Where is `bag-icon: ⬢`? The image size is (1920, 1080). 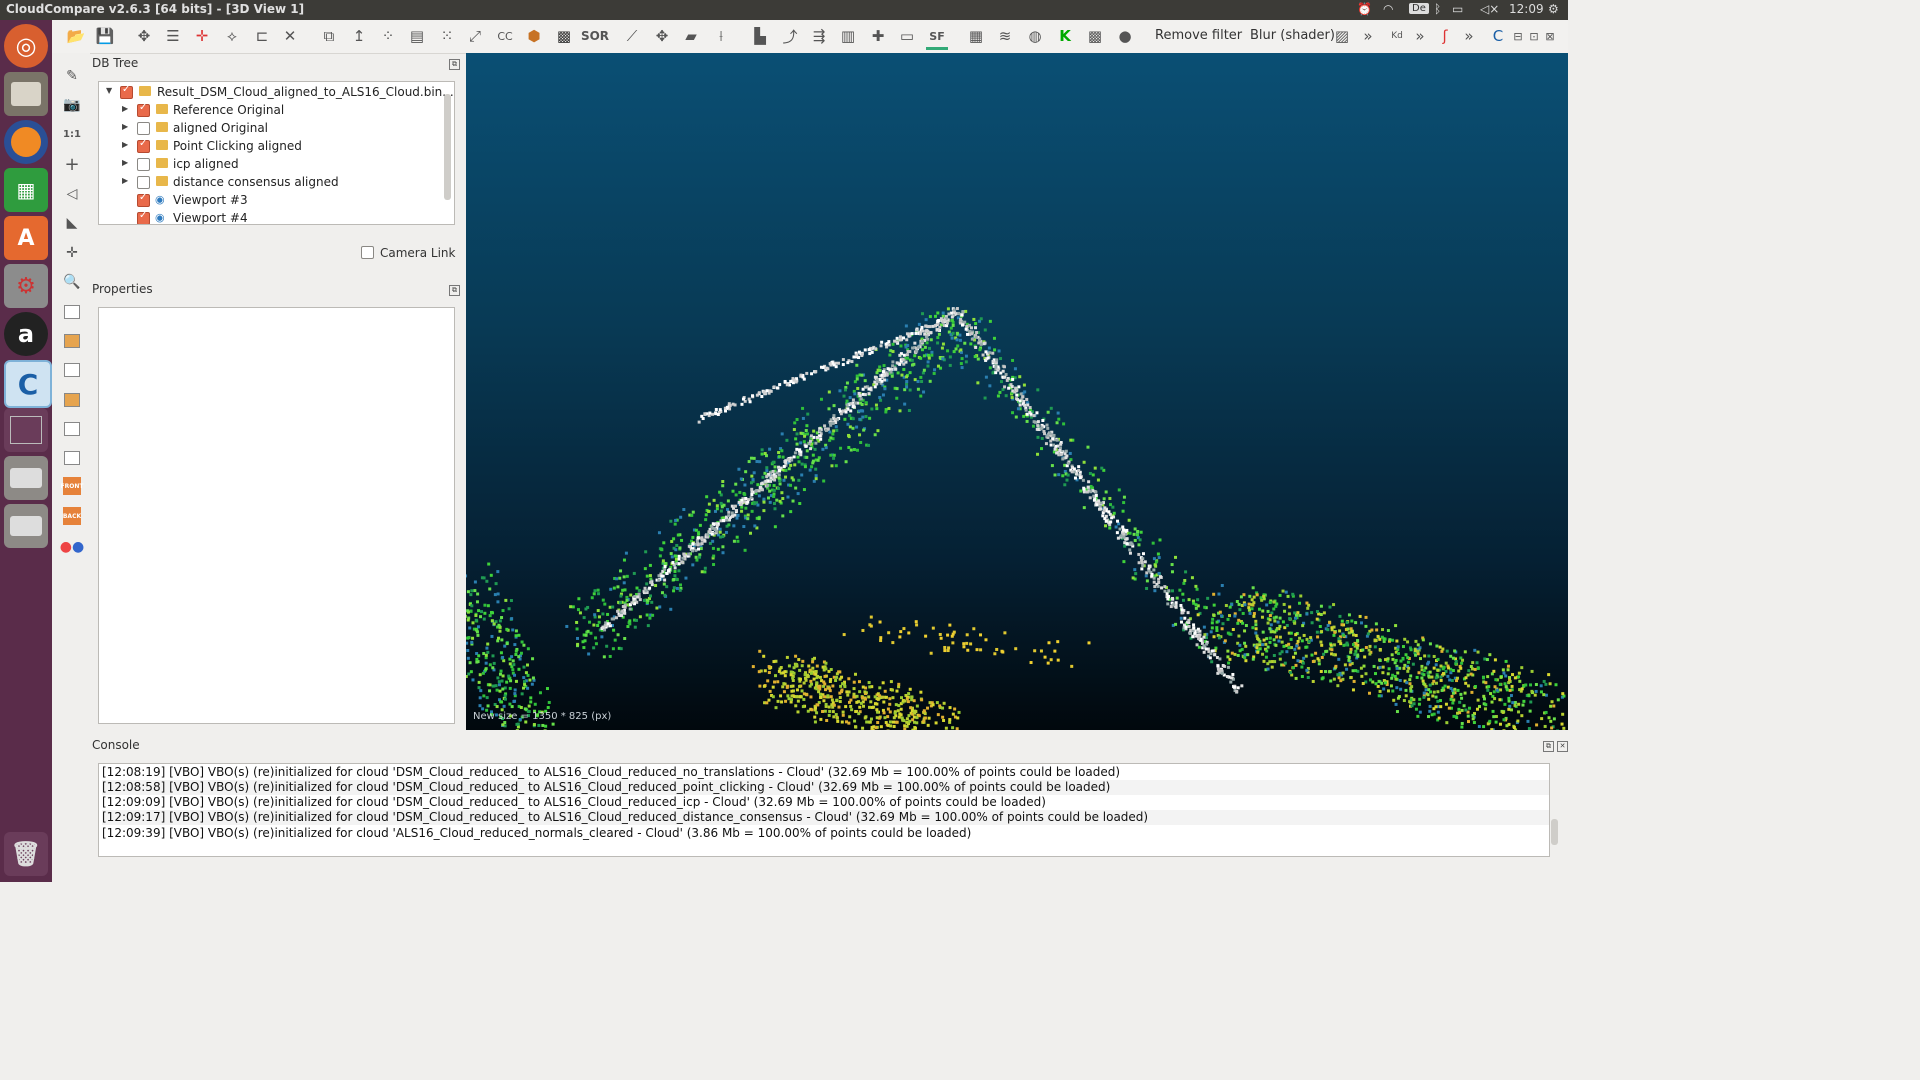
bag-icon: ⬢ is located at coordinates (534, 36).